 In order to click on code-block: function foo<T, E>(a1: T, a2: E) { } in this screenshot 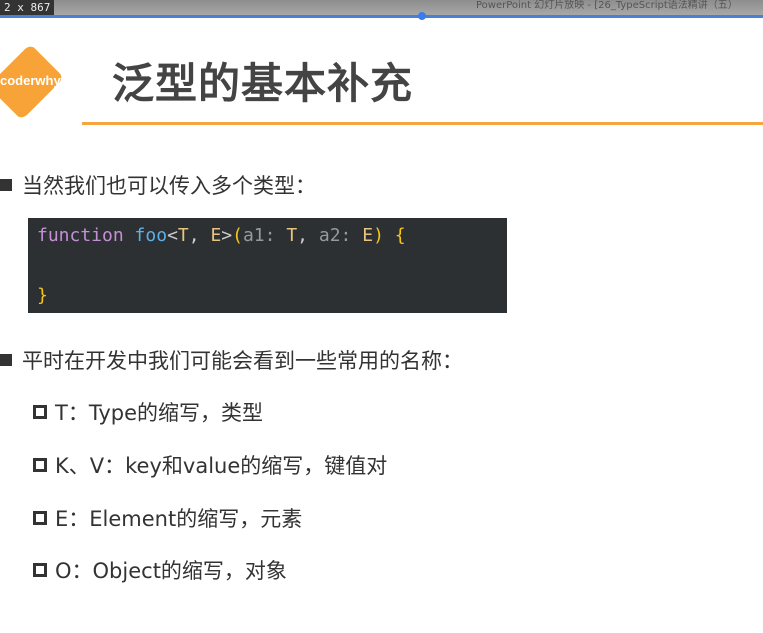, I will do `click(267, 265)`.